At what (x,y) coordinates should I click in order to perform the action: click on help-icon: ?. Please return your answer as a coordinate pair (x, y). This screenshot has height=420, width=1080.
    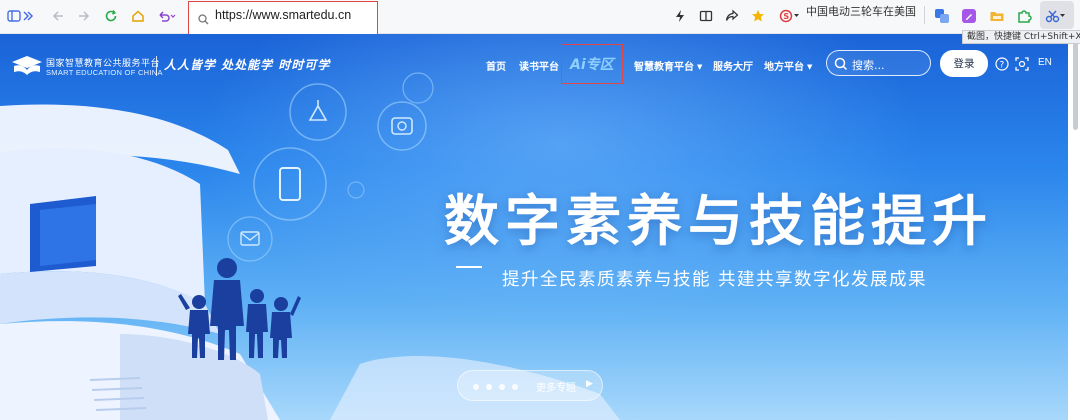
    Looking at the image, I should click on (1002, 65).